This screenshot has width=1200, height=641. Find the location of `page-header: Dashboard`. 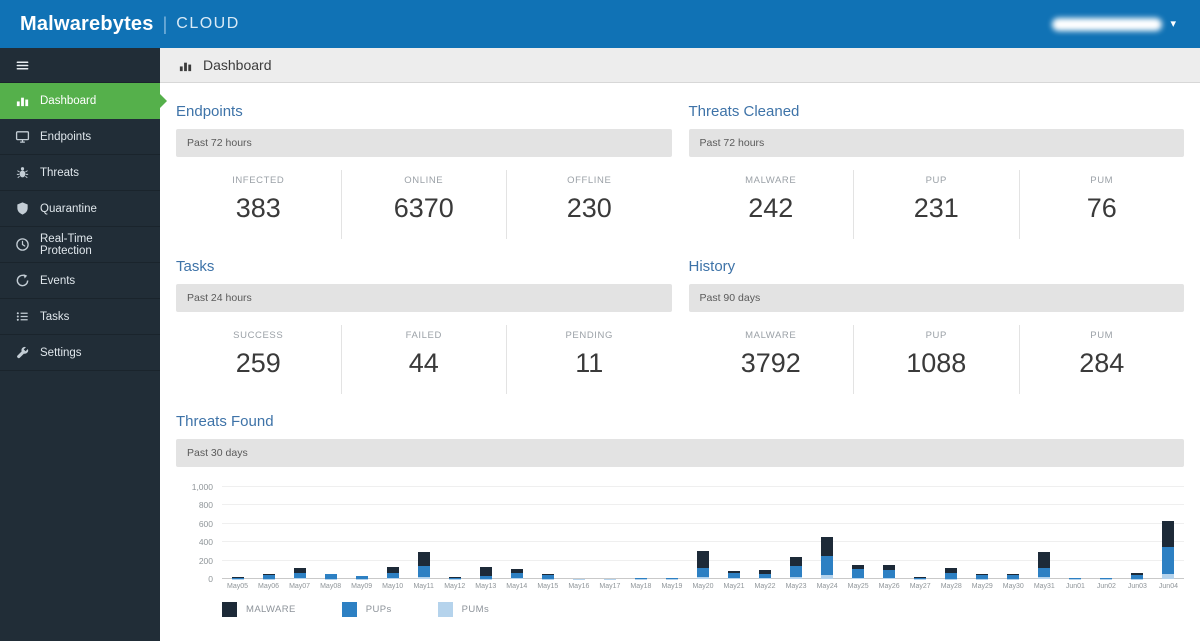

page-header: Dashboard is located at coordinates (680, 65).